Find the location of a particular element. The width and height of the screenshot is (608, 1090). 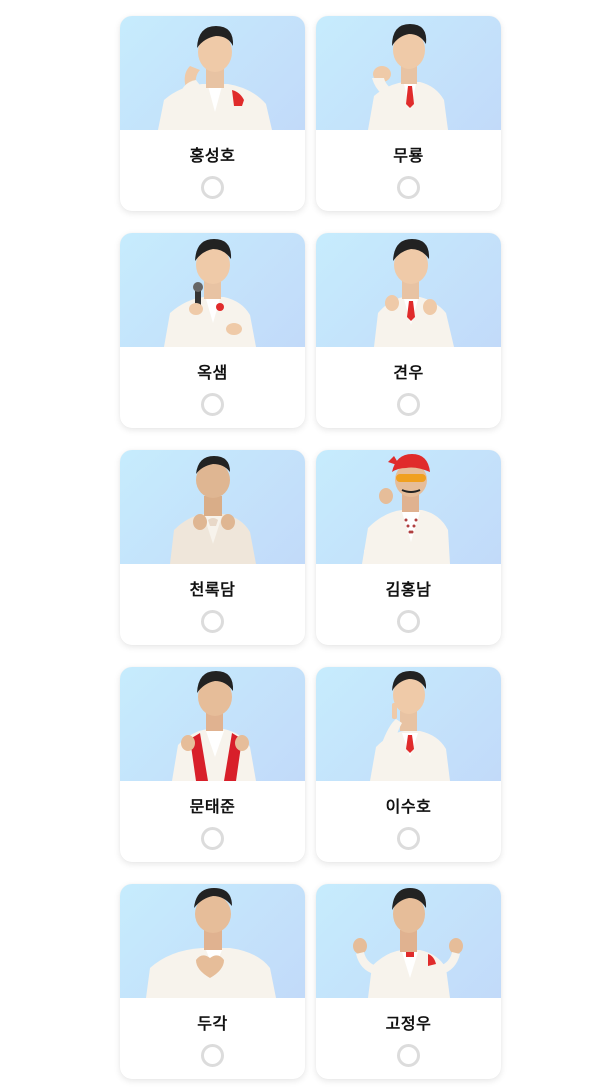

candidate-card: 홍성호 is located at coordinates (212, 113).